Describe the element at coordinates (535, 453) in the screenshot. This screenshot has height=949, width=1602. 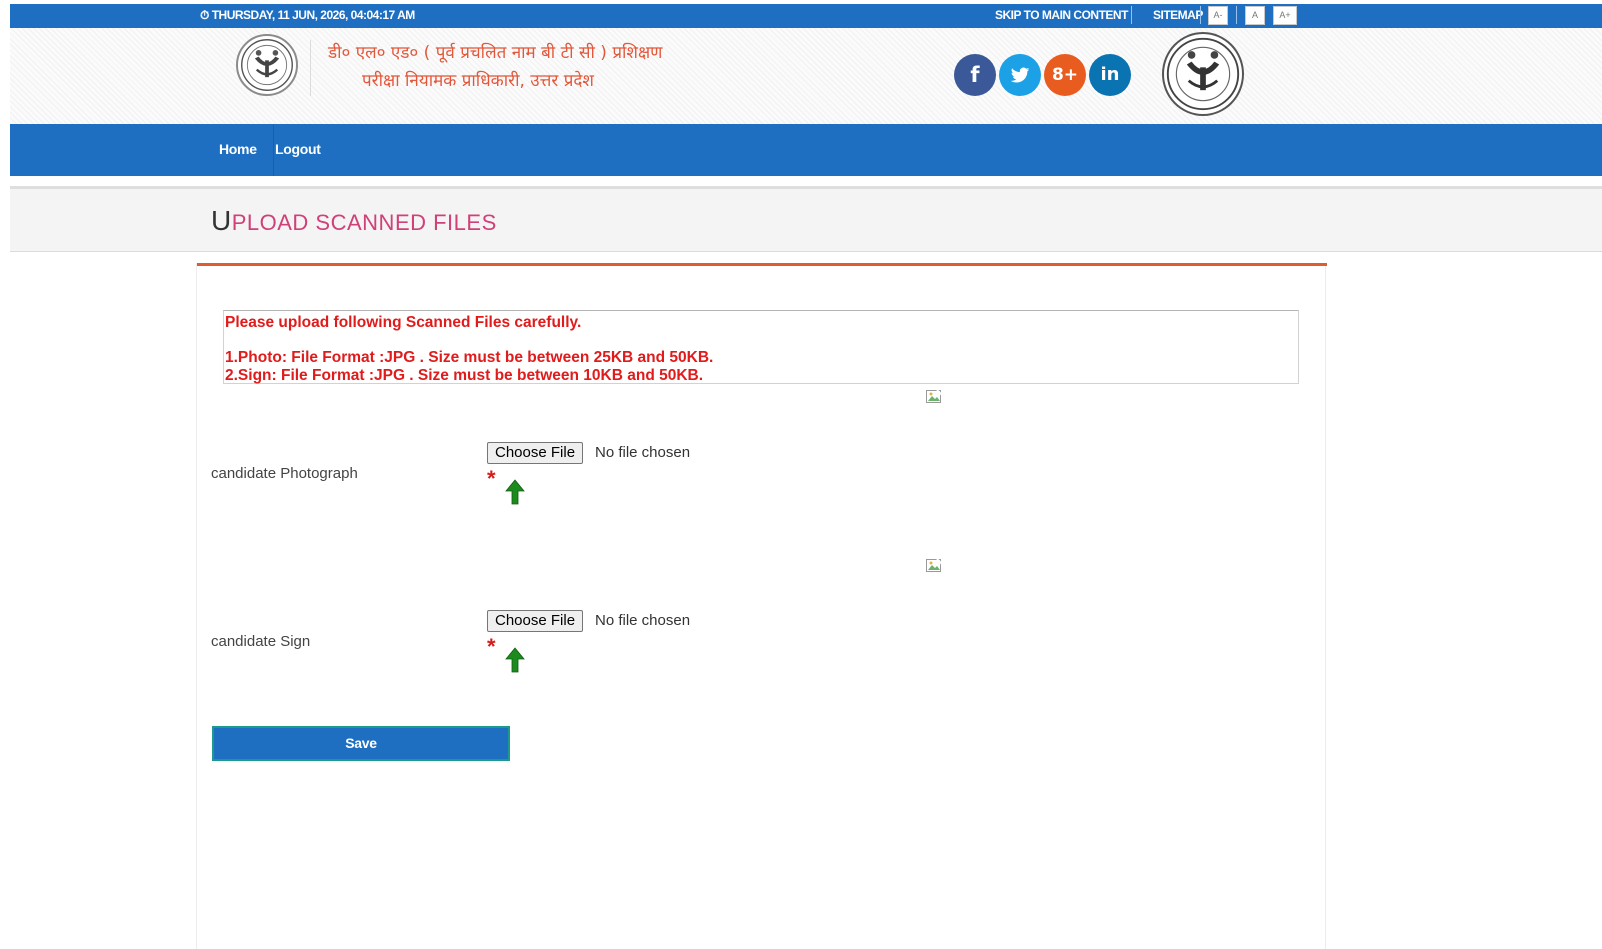
I see `photograph-choose-file-button: Choose File` at that location.